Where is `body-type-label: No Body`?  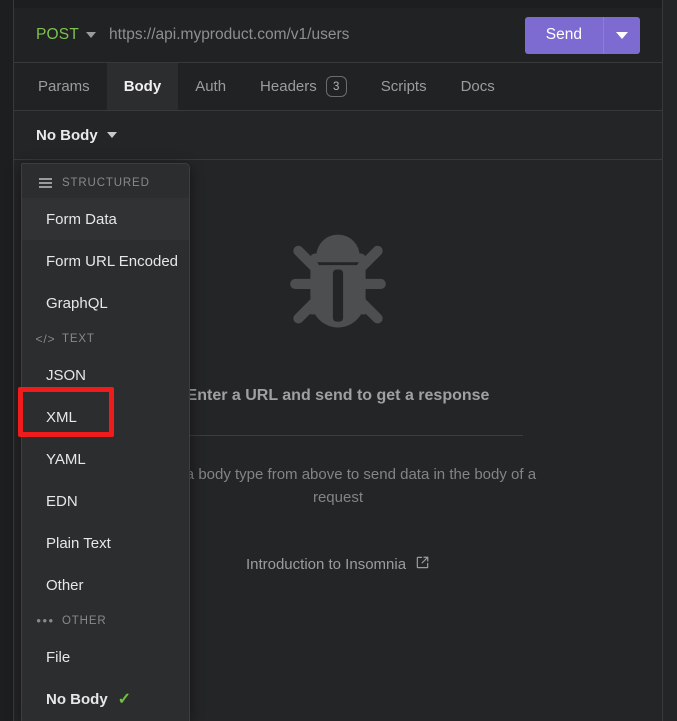
body-type-label: No Body is located at coordinates (67, 135).